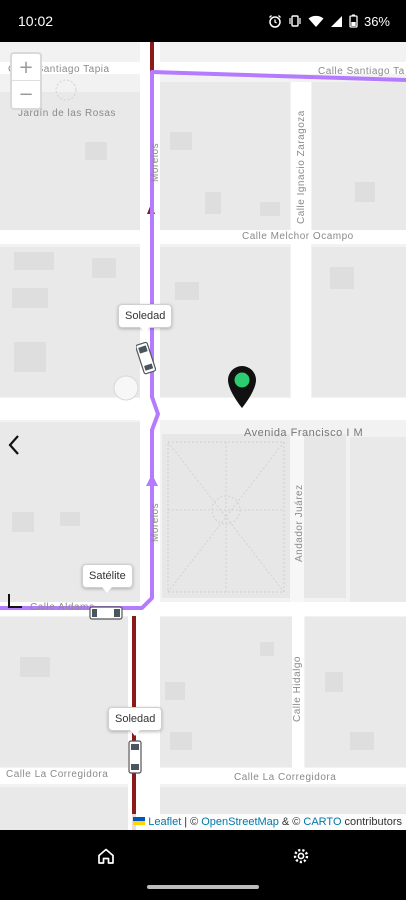 This screenshot has width=406, height=900. Describe the element at coordinates (15, 601) in the screenshot. I see `corner-marker-icon` at that location.